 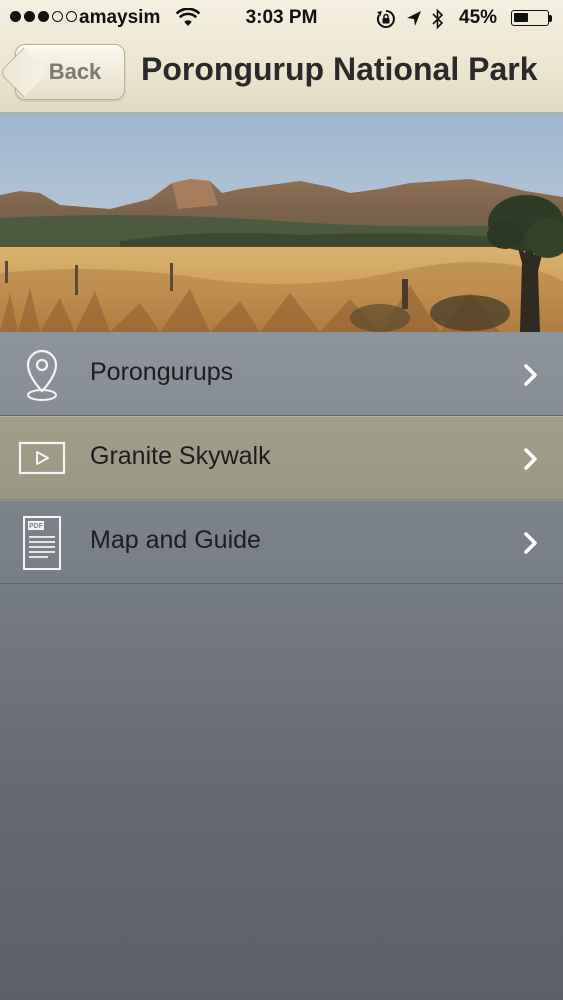 I want to click on list-item-label: Map and Guide, so click(x=175, y=540).